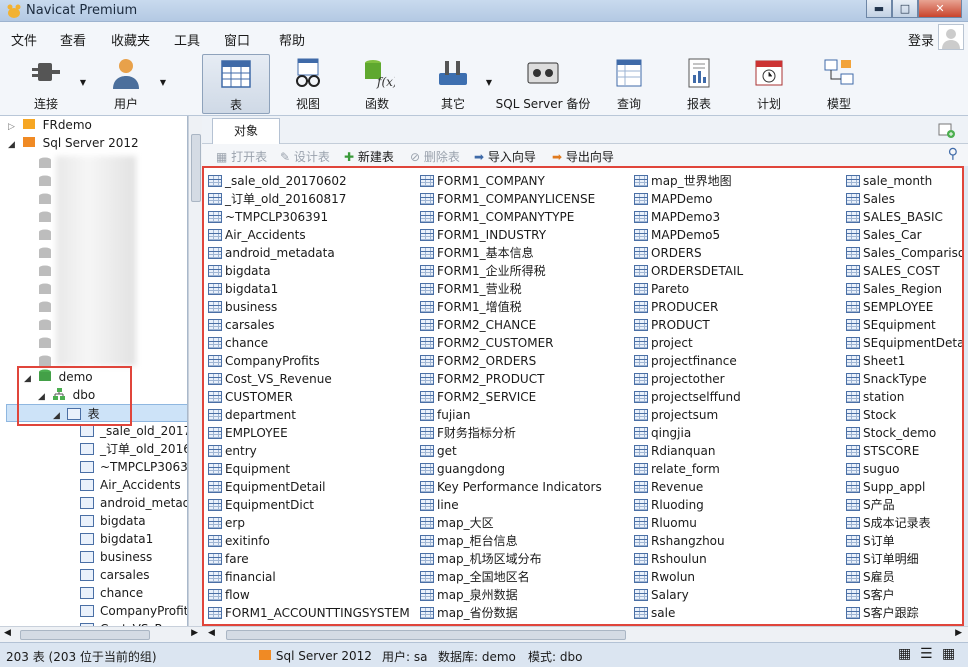  I want to click on tree-table-item: CompanyProfit, so click(133, 611).